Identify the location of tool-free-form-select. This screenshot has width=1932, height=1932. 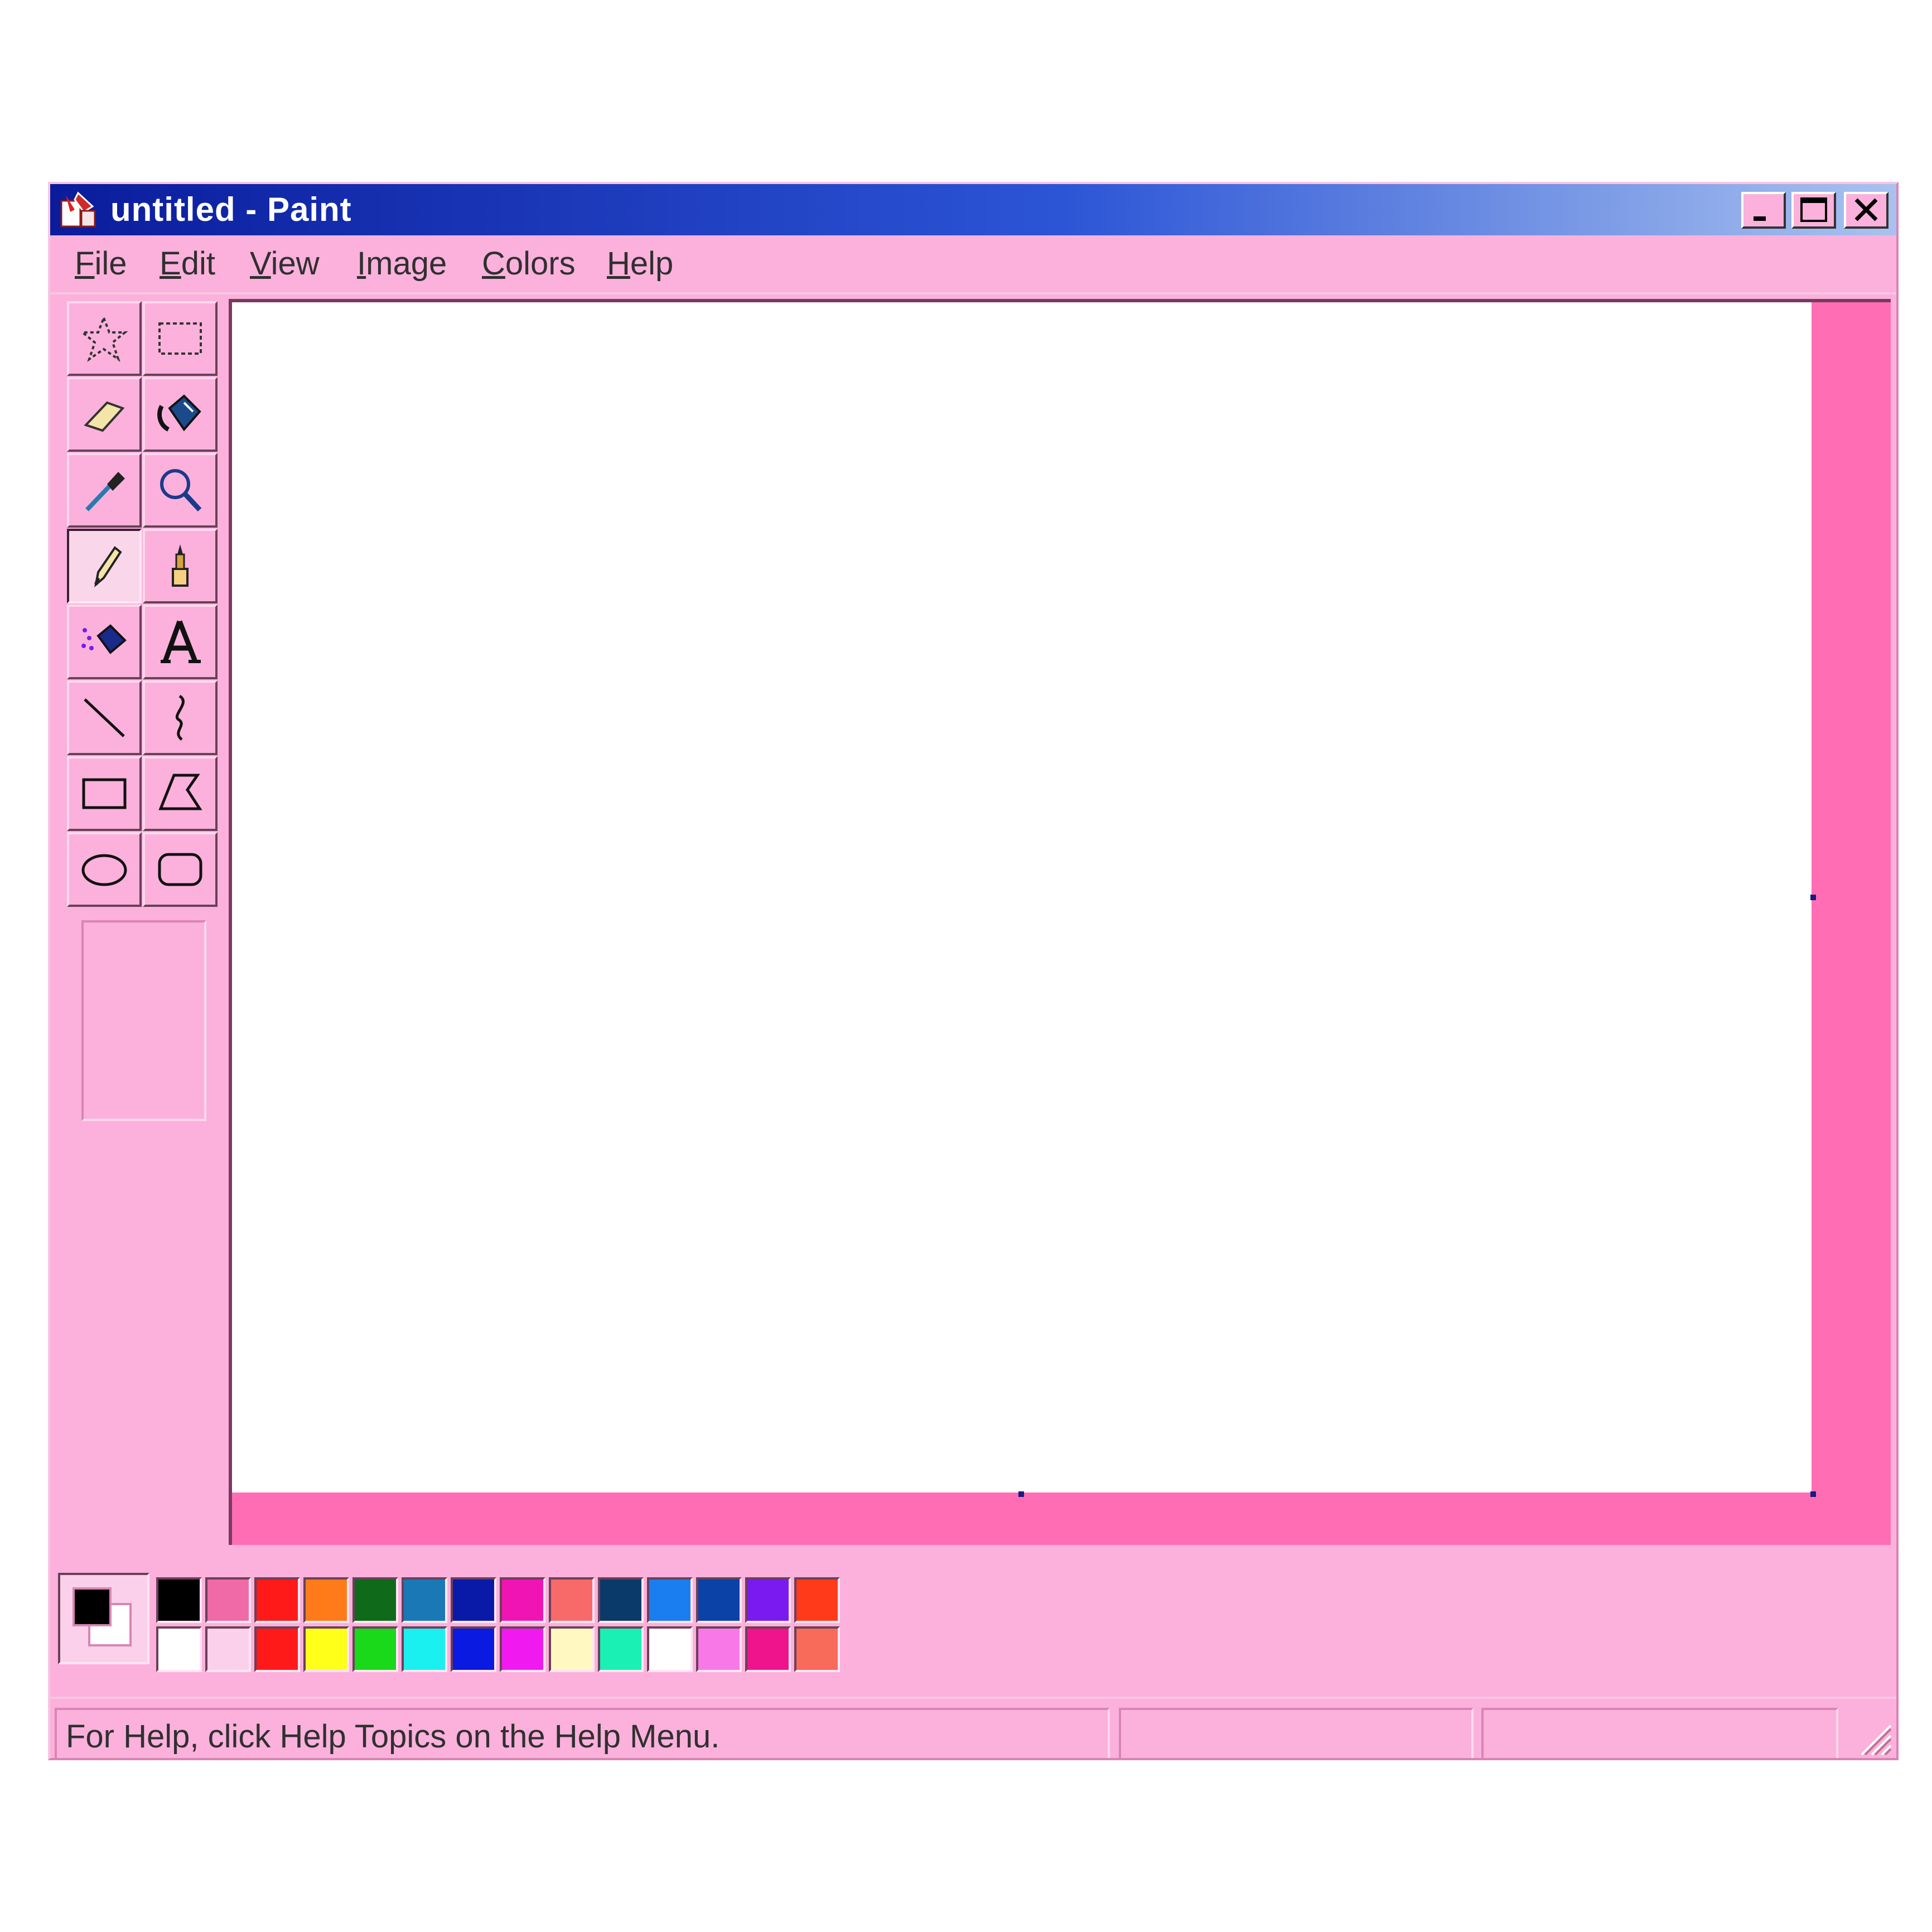
(104, 338).